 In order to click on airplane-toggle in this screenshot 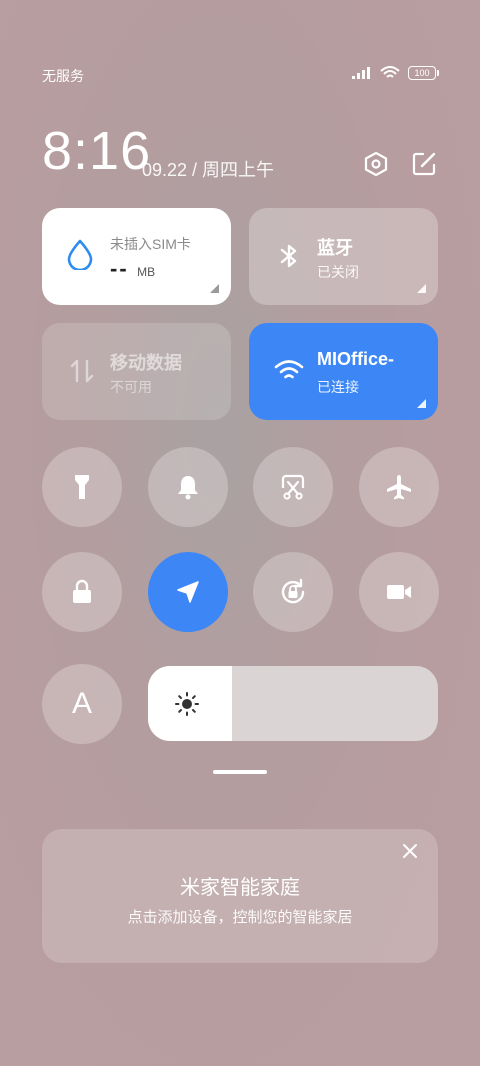, I will do `click(399, 487)`.